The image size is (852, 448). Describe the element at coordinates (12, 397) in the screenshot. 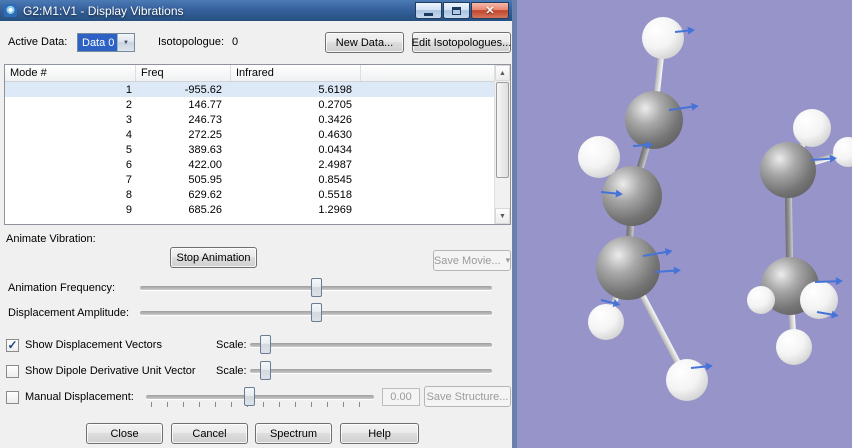

I see `manual-displacement-checkbox` at that location.